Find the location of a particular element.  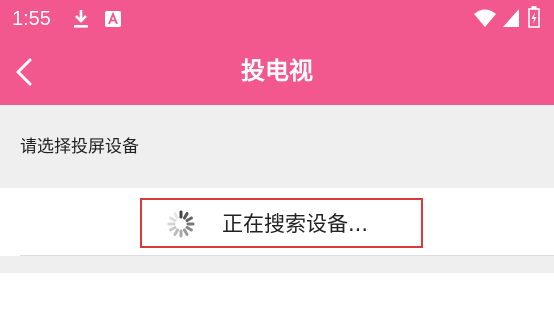

page-title: 投电视 is located at coordinates (277, 71).